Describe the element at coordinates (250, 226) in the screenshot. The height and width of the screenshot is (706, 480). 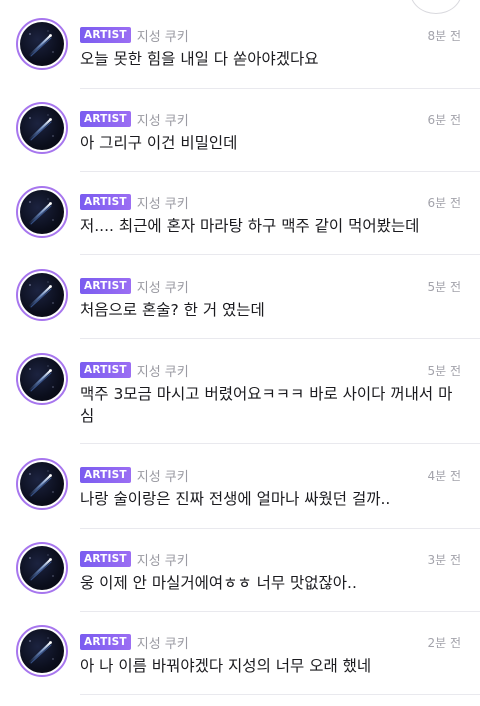
I see `message-text: 저.... 최근에 혼자 마라탕 하구 맥주 같이 먹어봤는데` at that location.